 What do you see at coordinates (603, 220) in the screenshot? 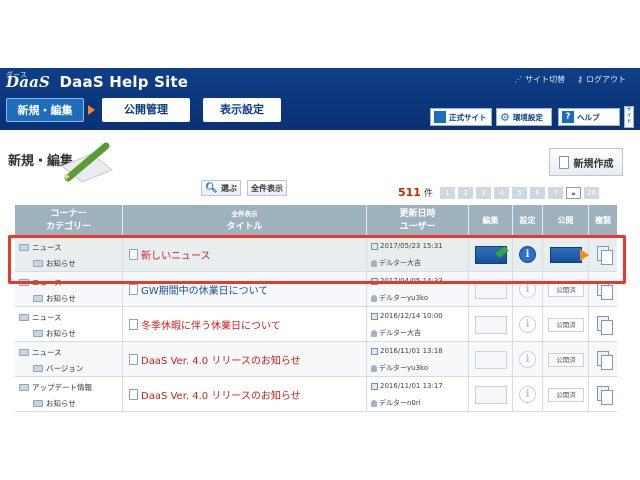
I see `column-copy: 複製` at bounding box center [603, 220].